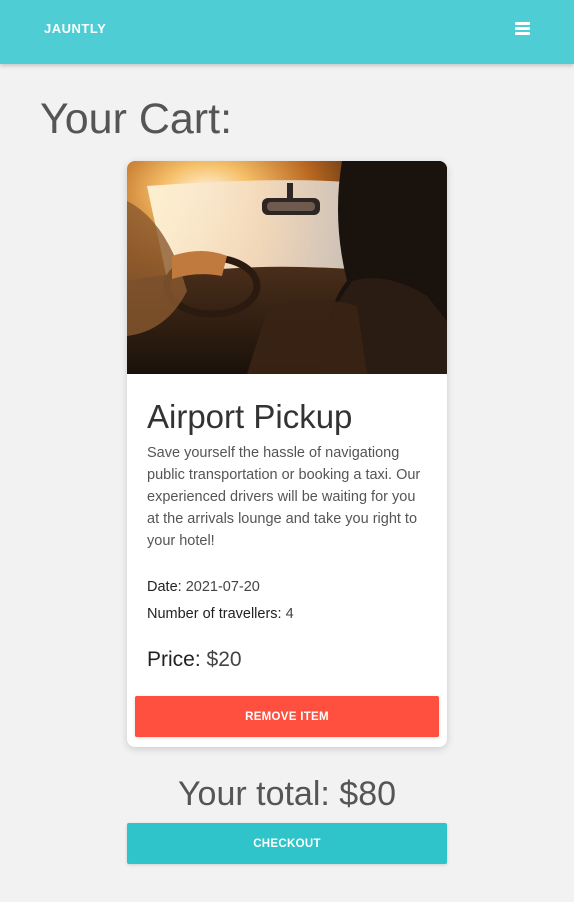 This screenshot has height=902, width=574. What do you see at coordinates (174, 659) in the screenshot?
I see `price-label: Price:` at bounding box center [174, 659].